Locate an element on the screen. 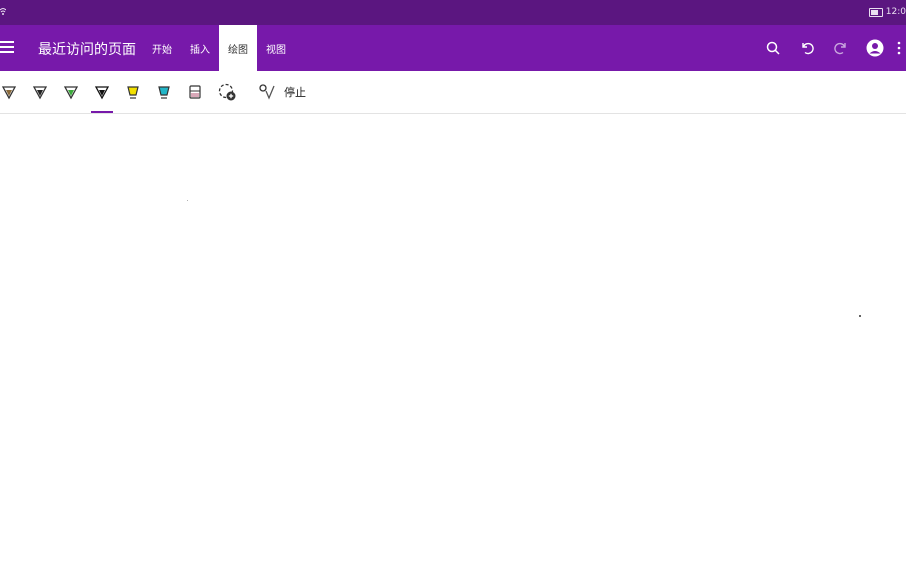 The width and height of the screenshot is (906, 566). pen-brown-icon is located at coordinates (10, 92).